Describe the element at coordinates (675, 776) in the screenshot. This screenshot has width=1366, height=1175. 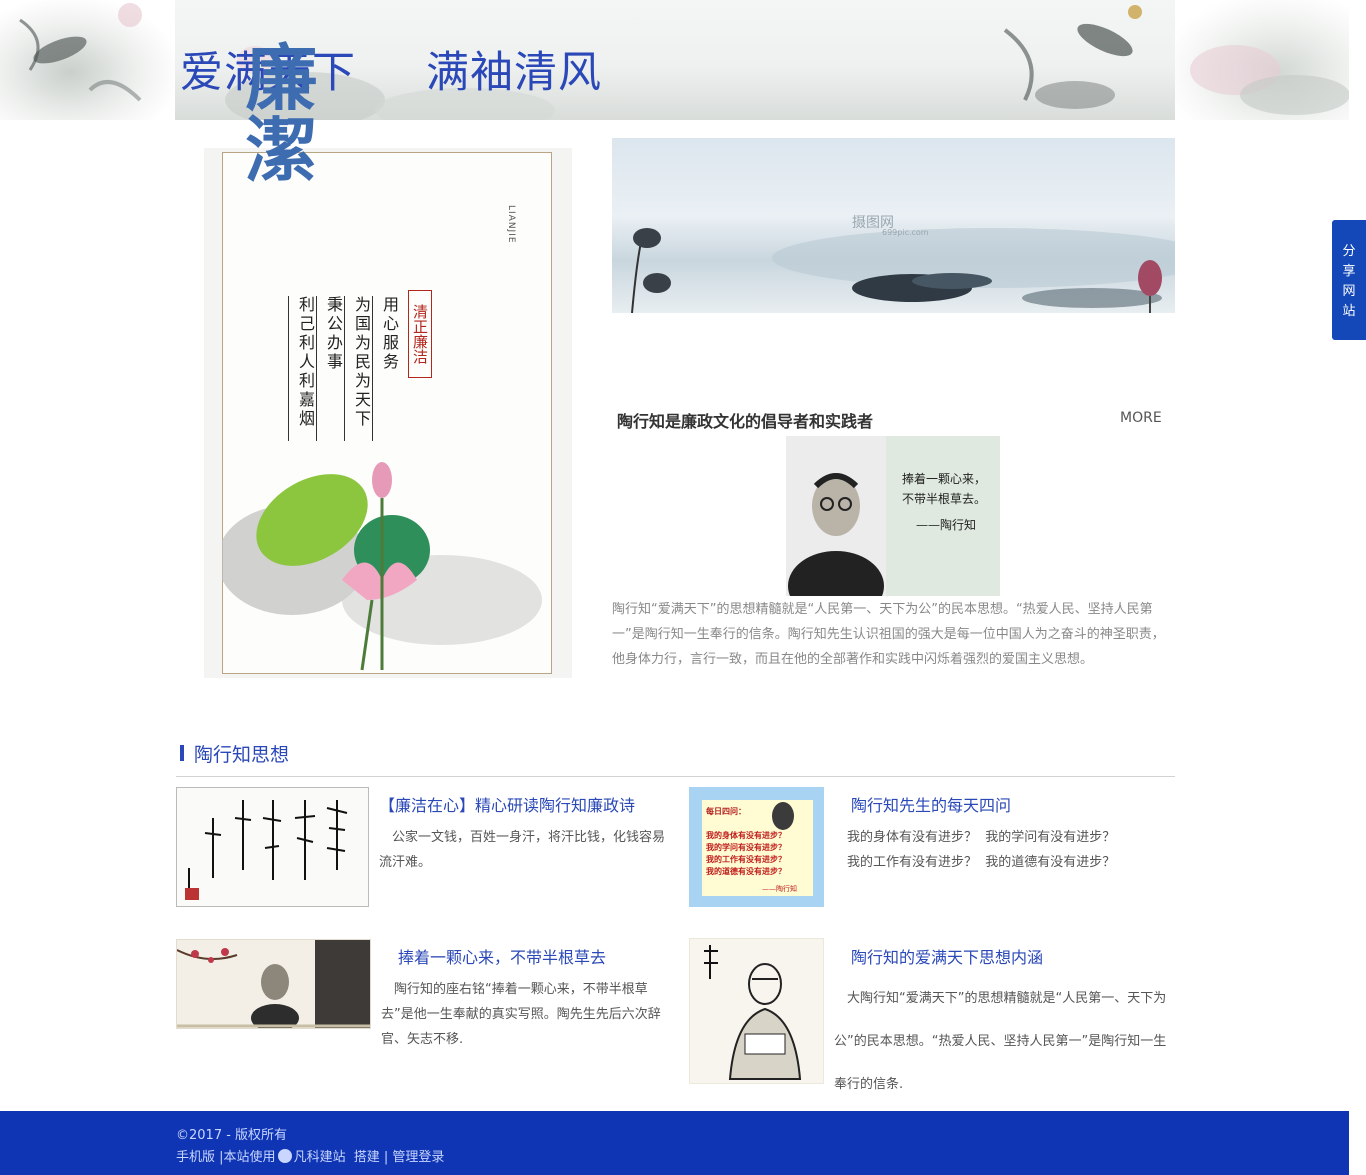
I see `section-divider` at that location.